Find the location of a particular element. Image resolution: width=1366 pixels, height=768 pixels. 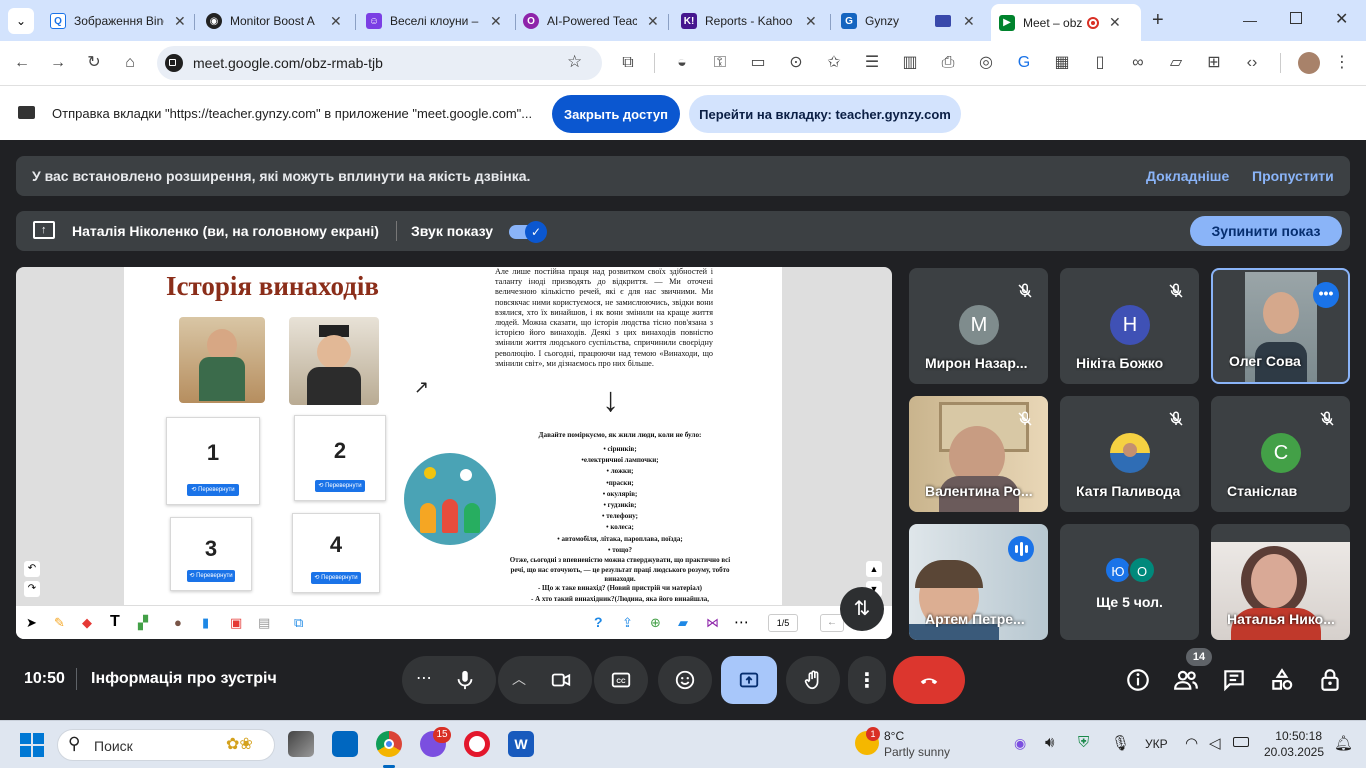

more-options-icon: ••• is located at coordinates (1326, 295).